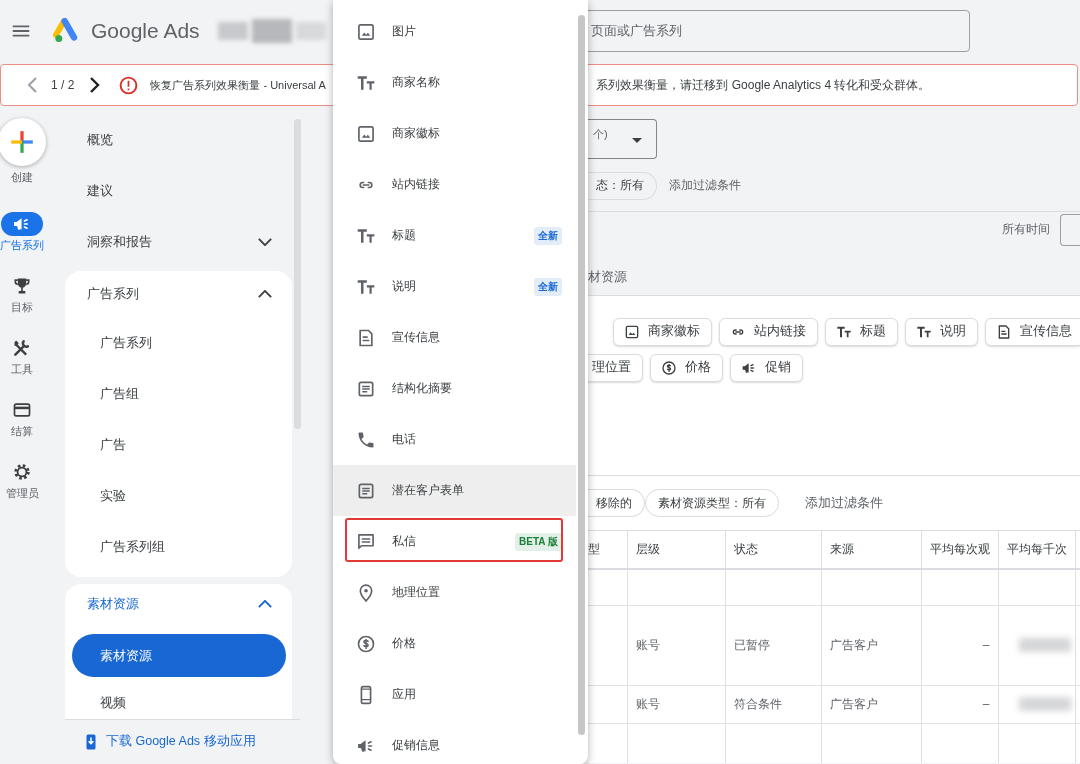  I want to click on plus-icon, so click(22, 142).